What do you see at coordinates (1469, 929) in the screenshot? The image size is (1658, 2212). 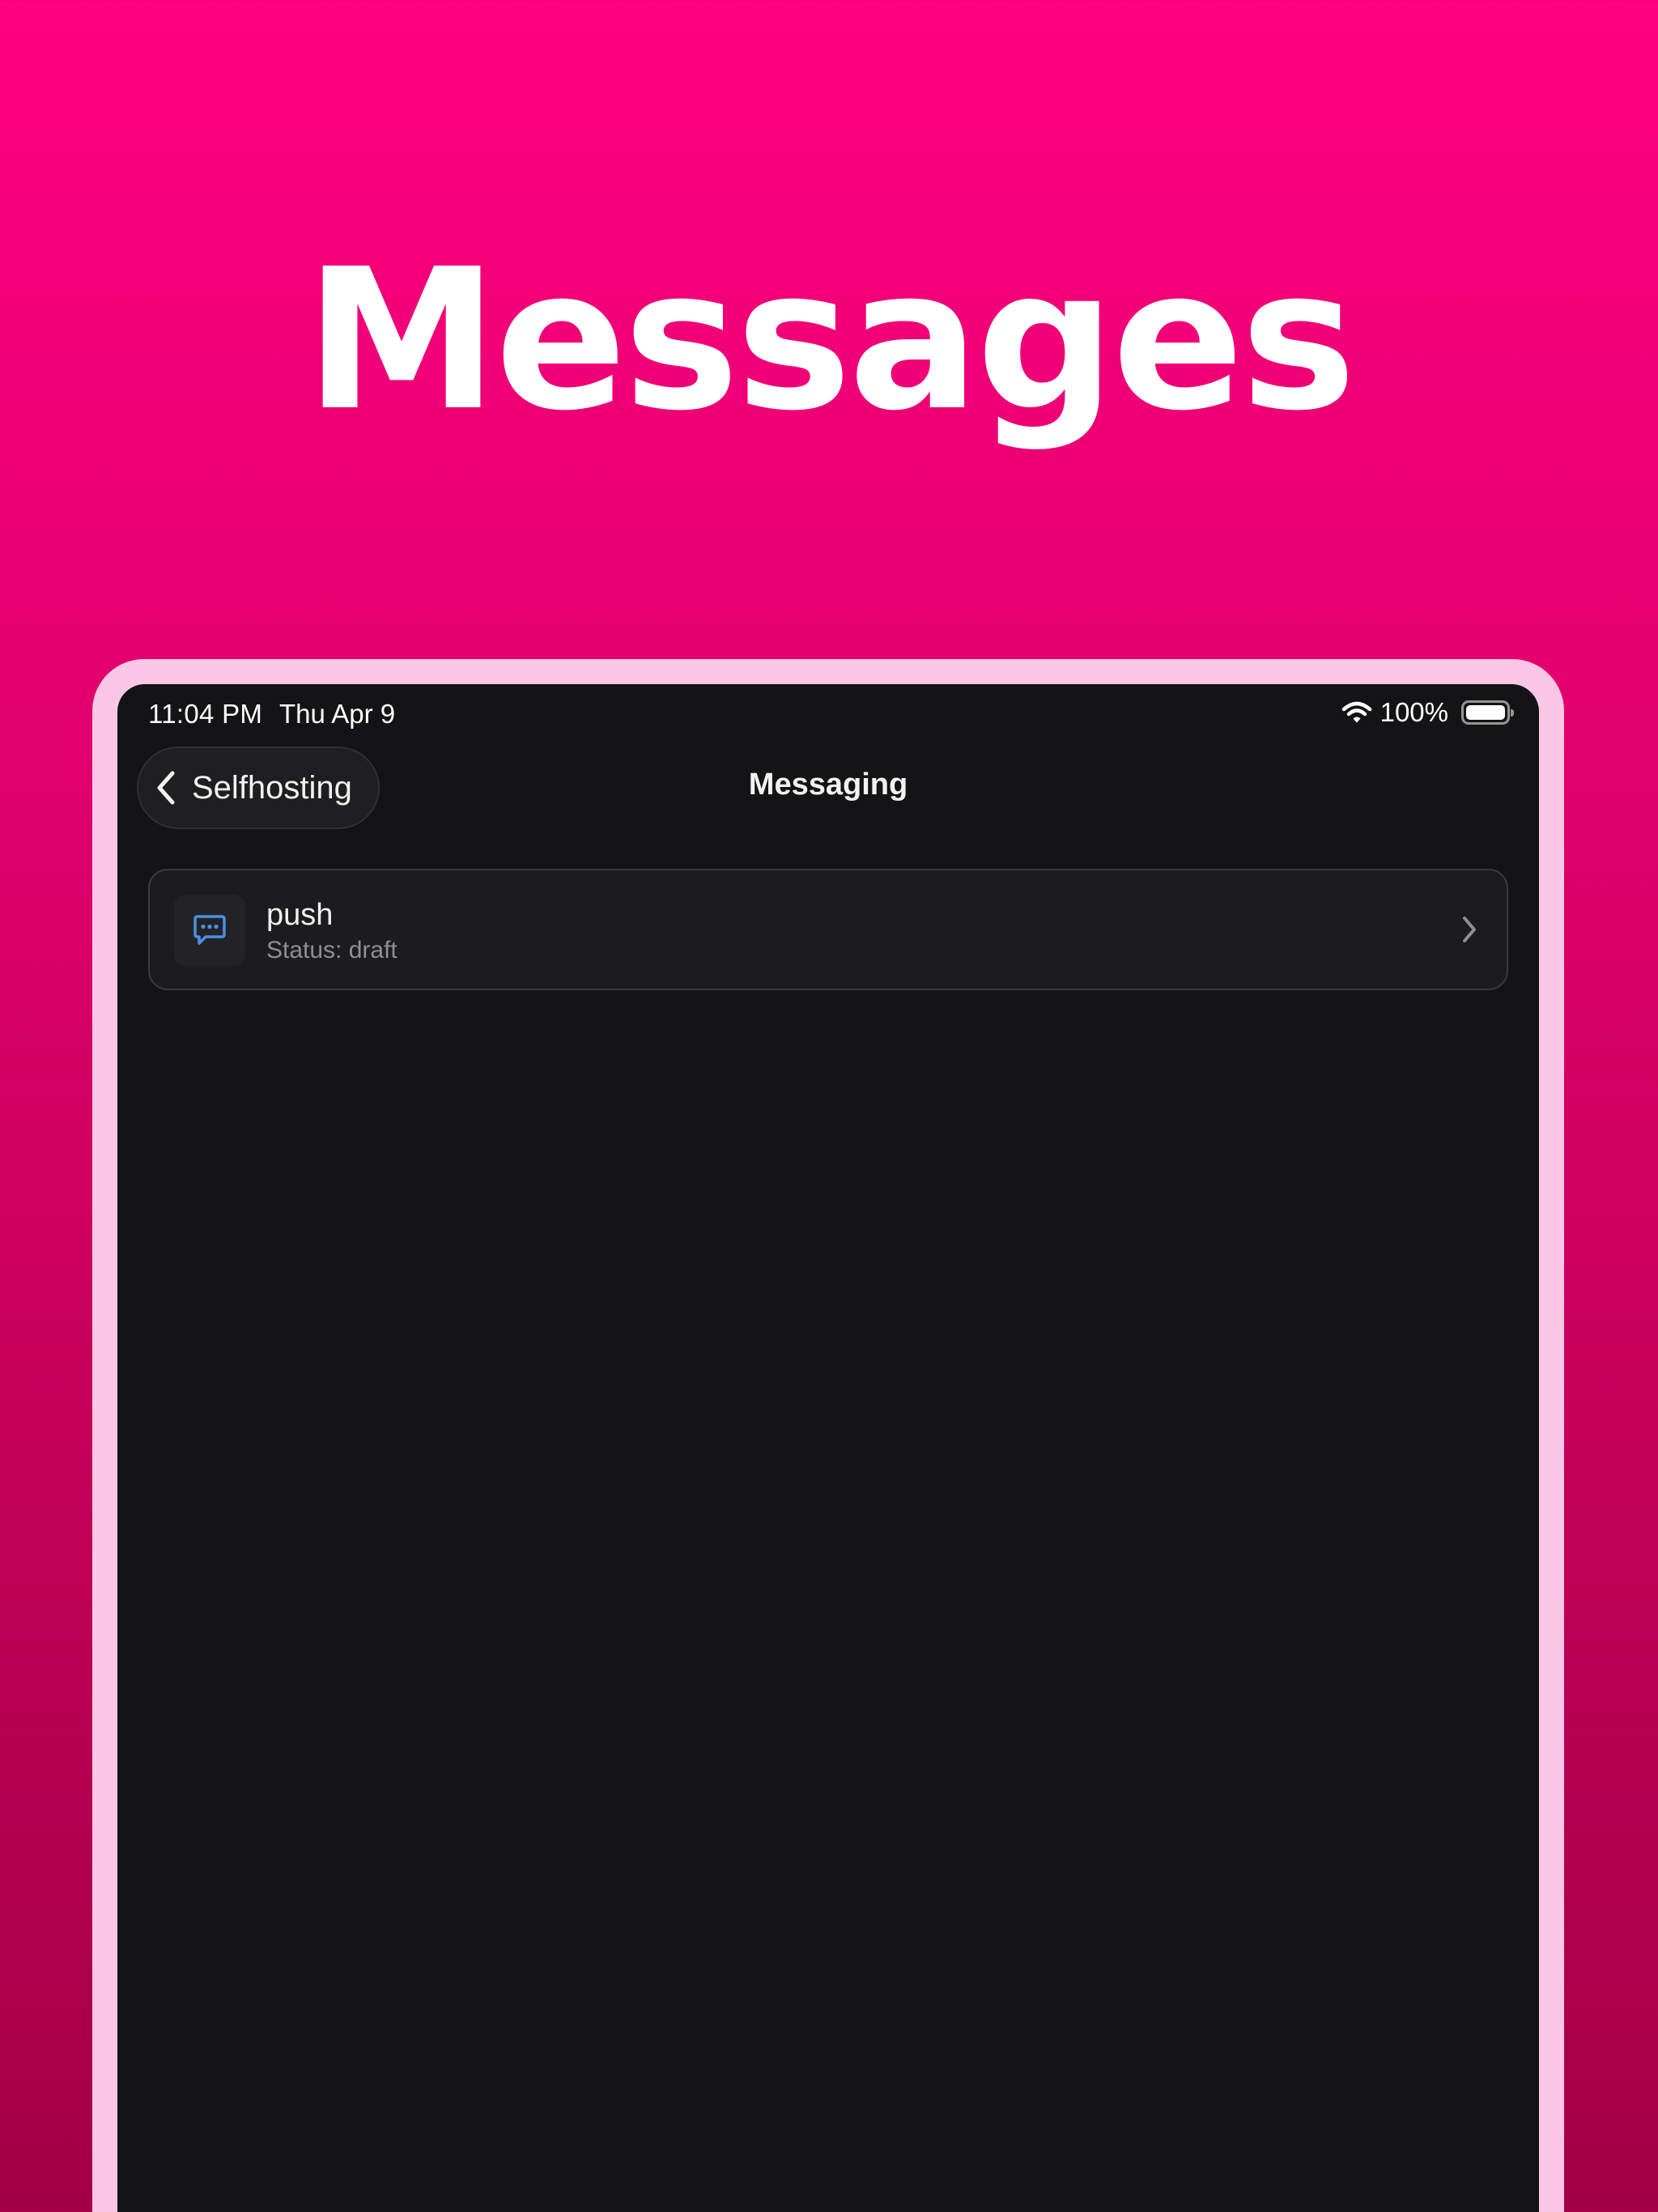 I see `chevron-right-icon` at bounding box center [1469, 929].